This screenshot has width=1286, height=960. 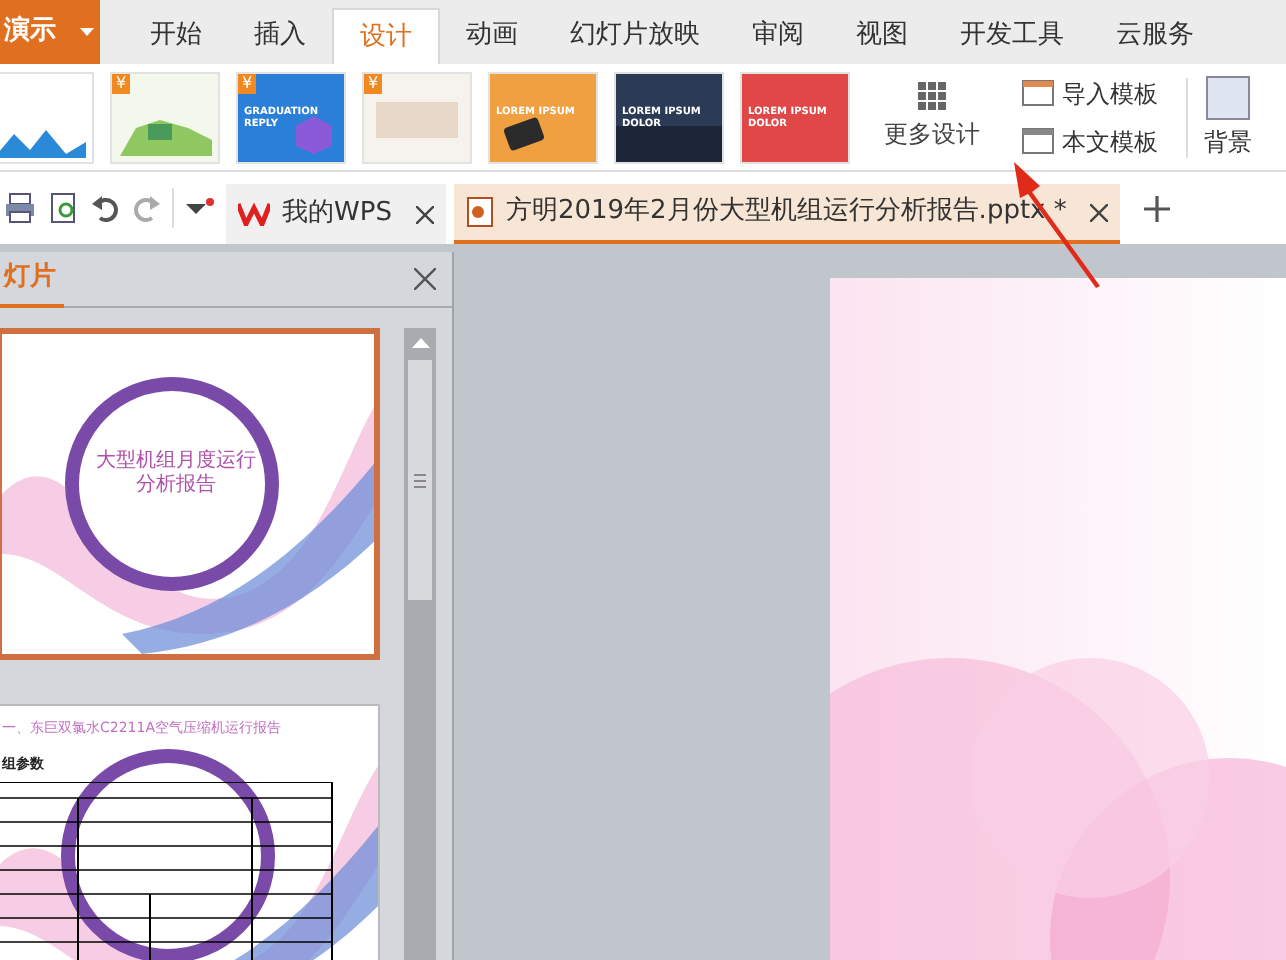 I want to click on scrollbar-thumb, so click(x=420, y=480).